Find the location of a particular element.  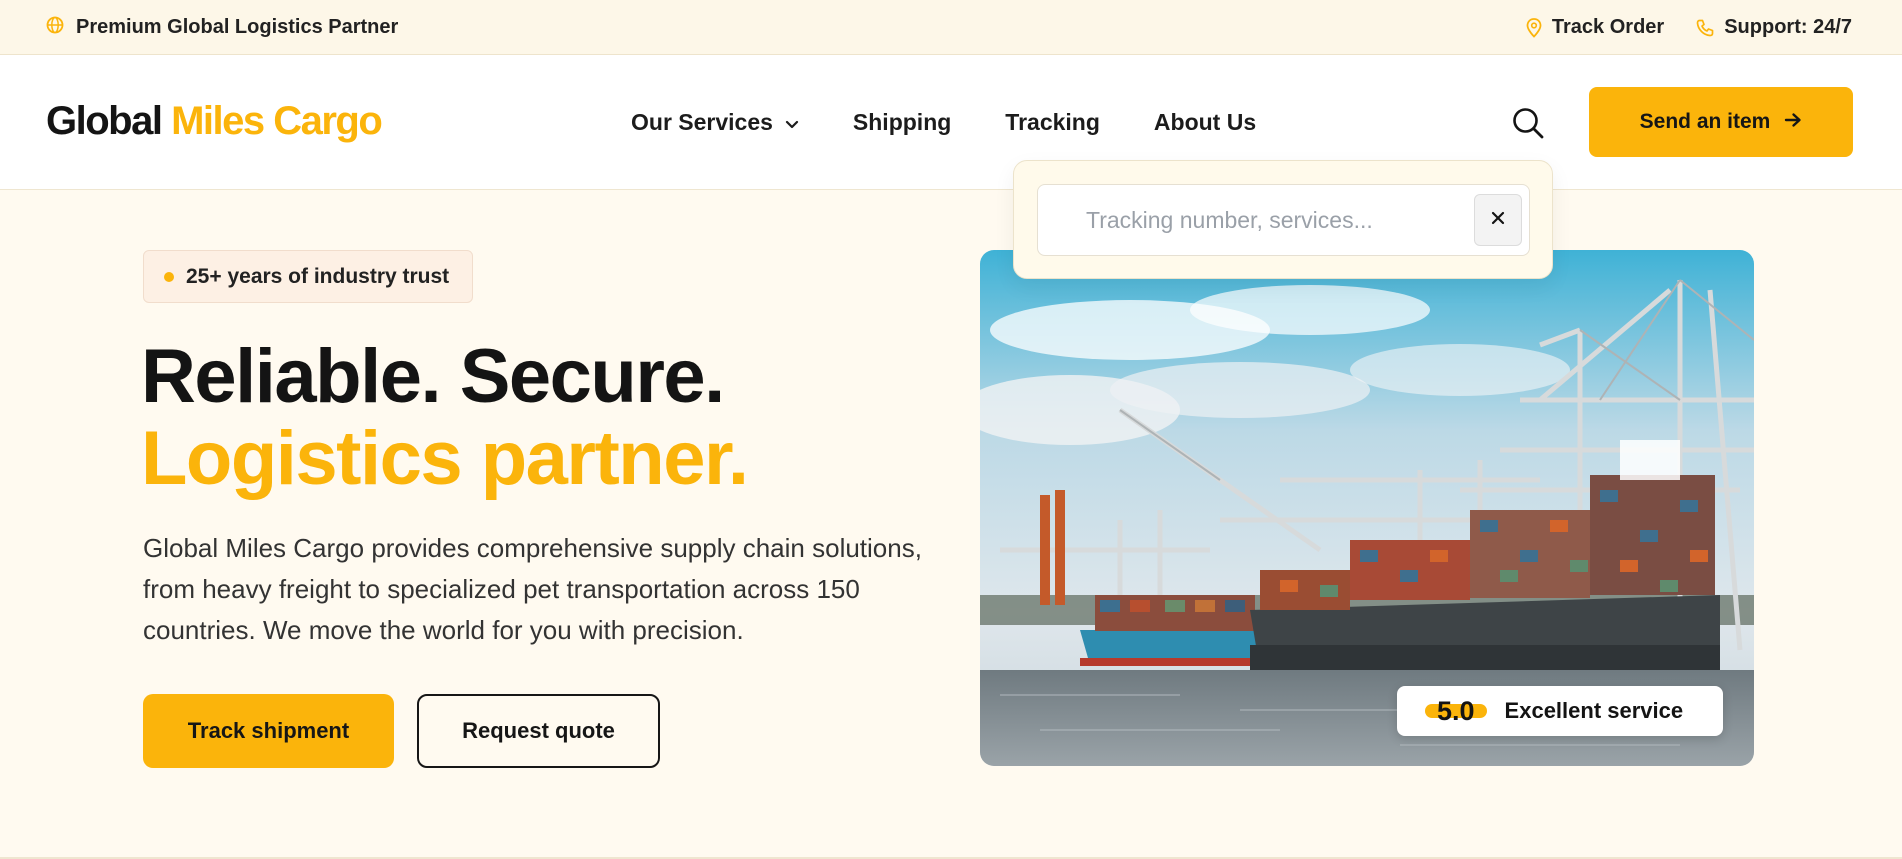

track-order-link: Track Order is located at coordinates (1595, 27).